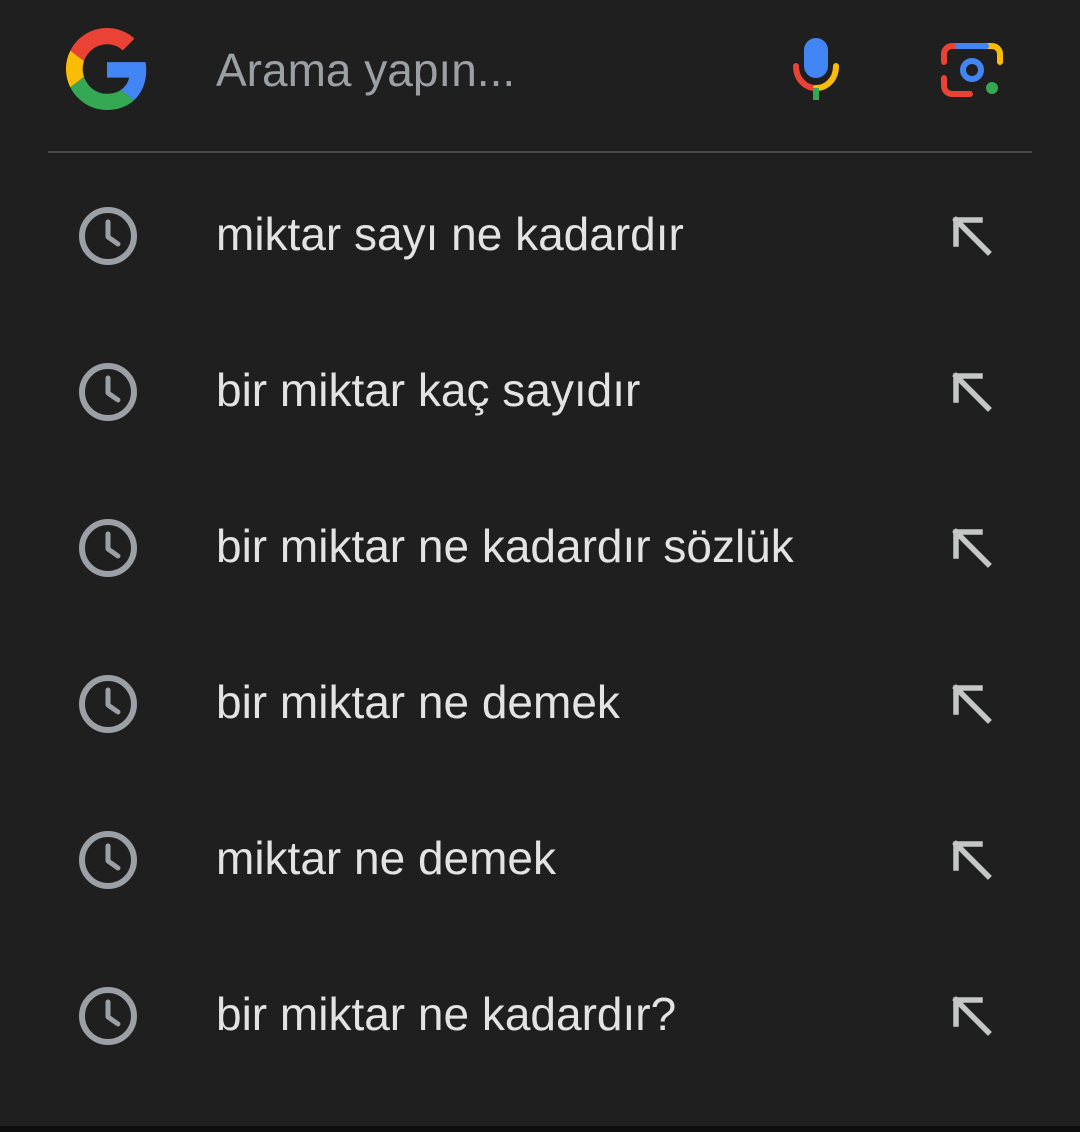 The image size is (1080, 1132). Describe the element at coordinates (418, 702) in the screenshot. I see `suggestion-text: bir miktar ne demek` at that location.